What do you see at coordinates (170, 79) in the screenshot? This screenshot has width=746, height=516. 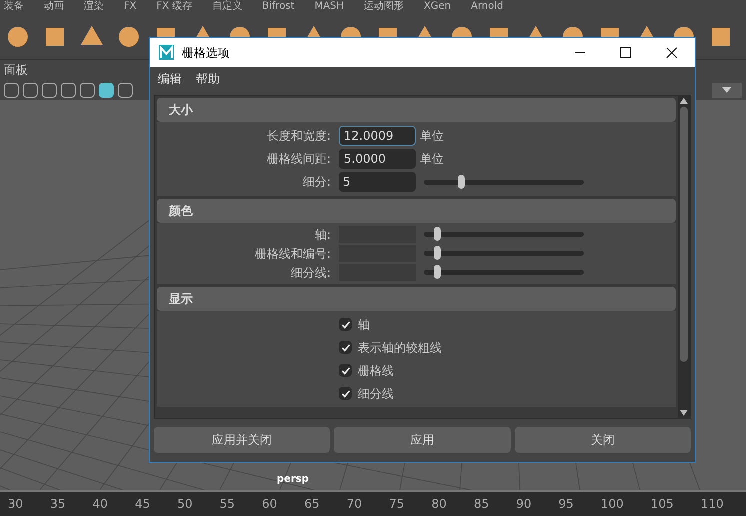 I see `menu-item: 编辑` at bounding box center [170, 79].